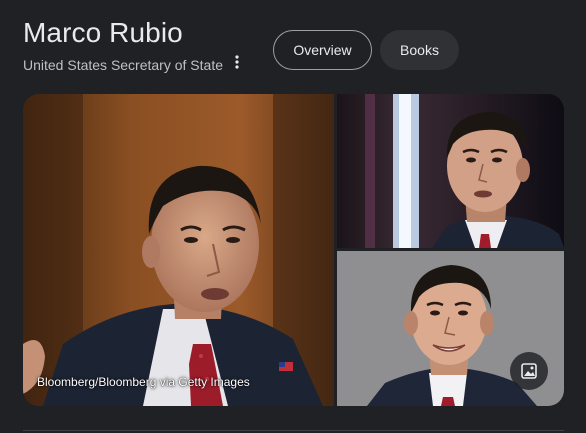  I want to click on image-search-button, so click(529, 371).